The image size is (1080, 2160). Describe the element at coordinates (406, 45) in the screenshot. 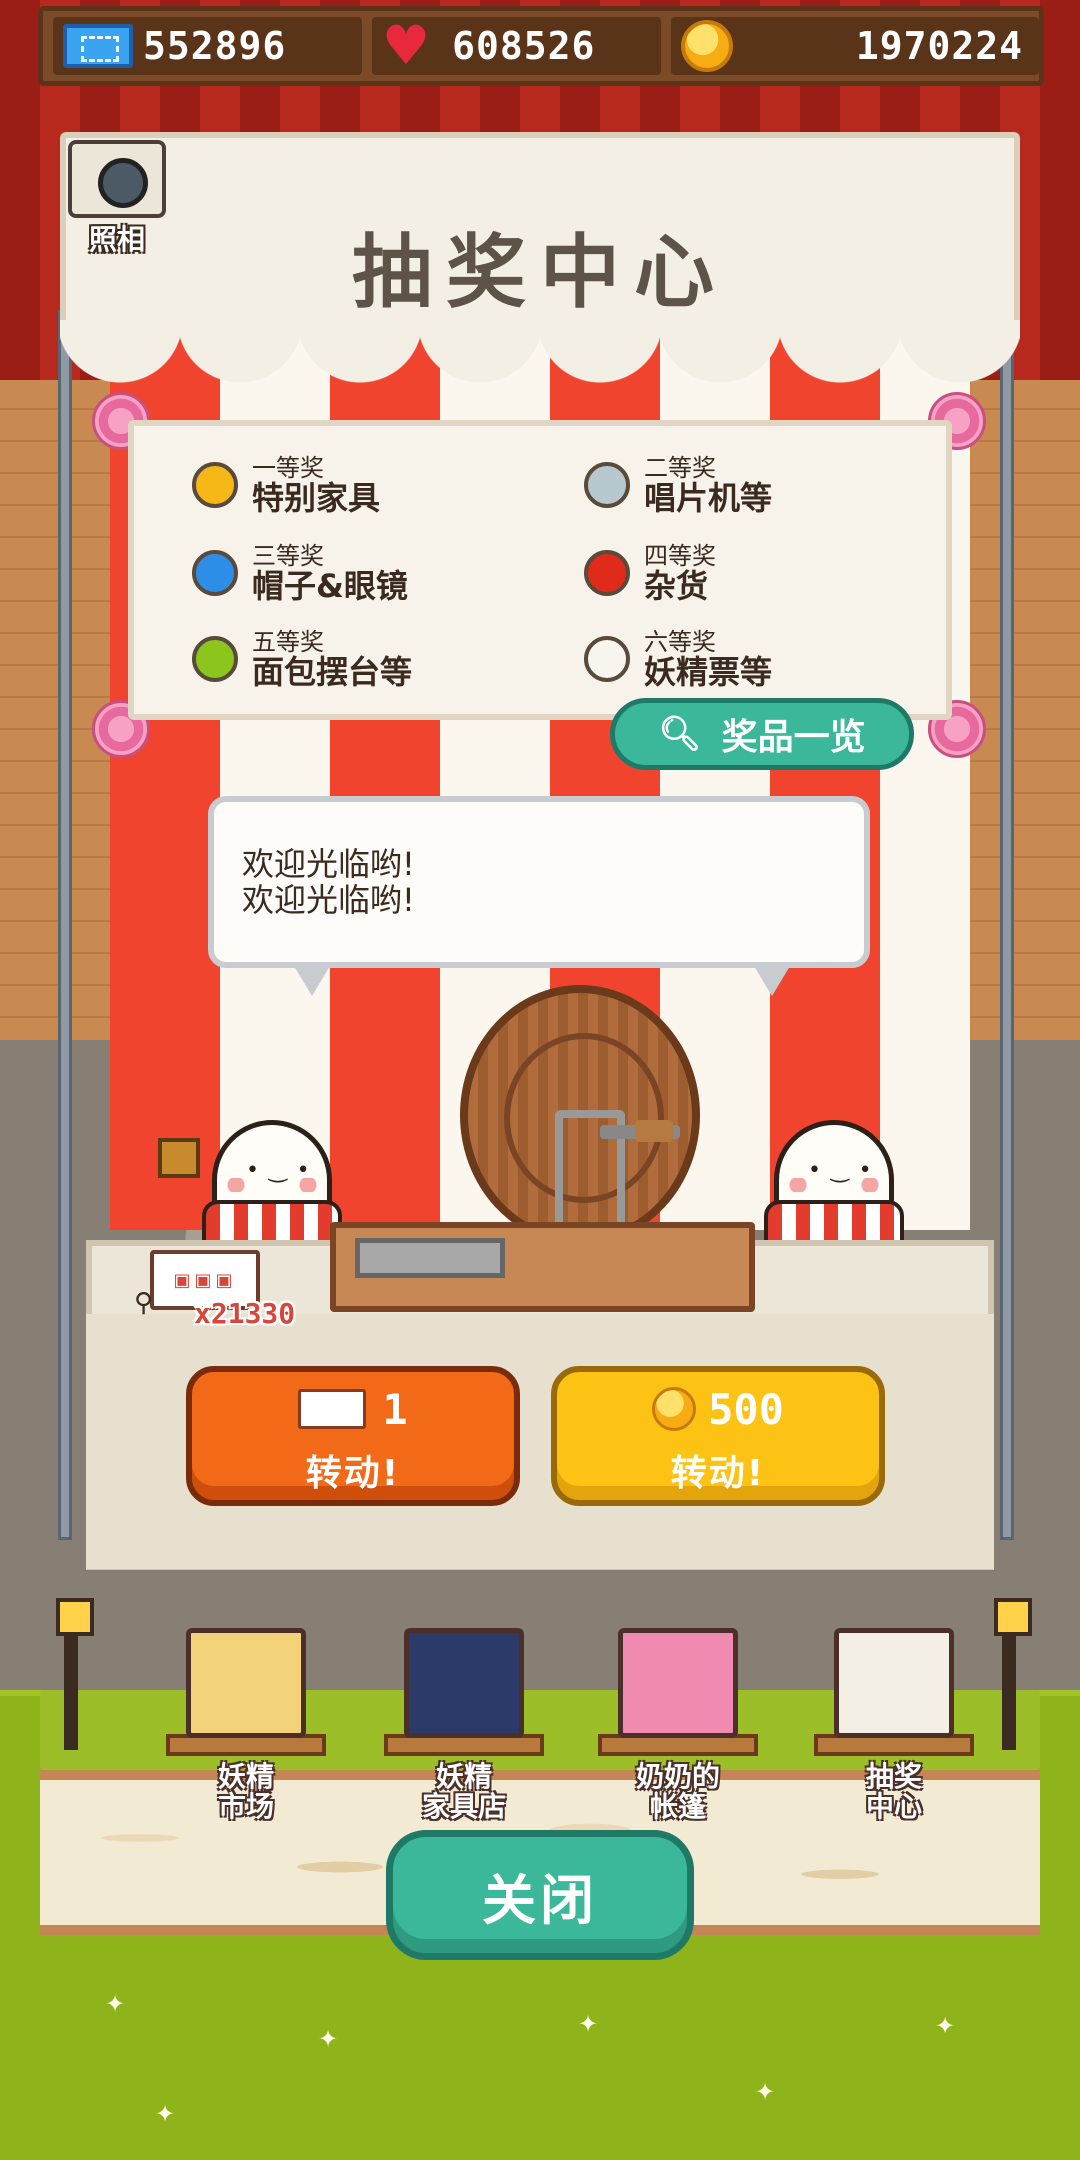

I see `heart-icon: ♥` at that location.